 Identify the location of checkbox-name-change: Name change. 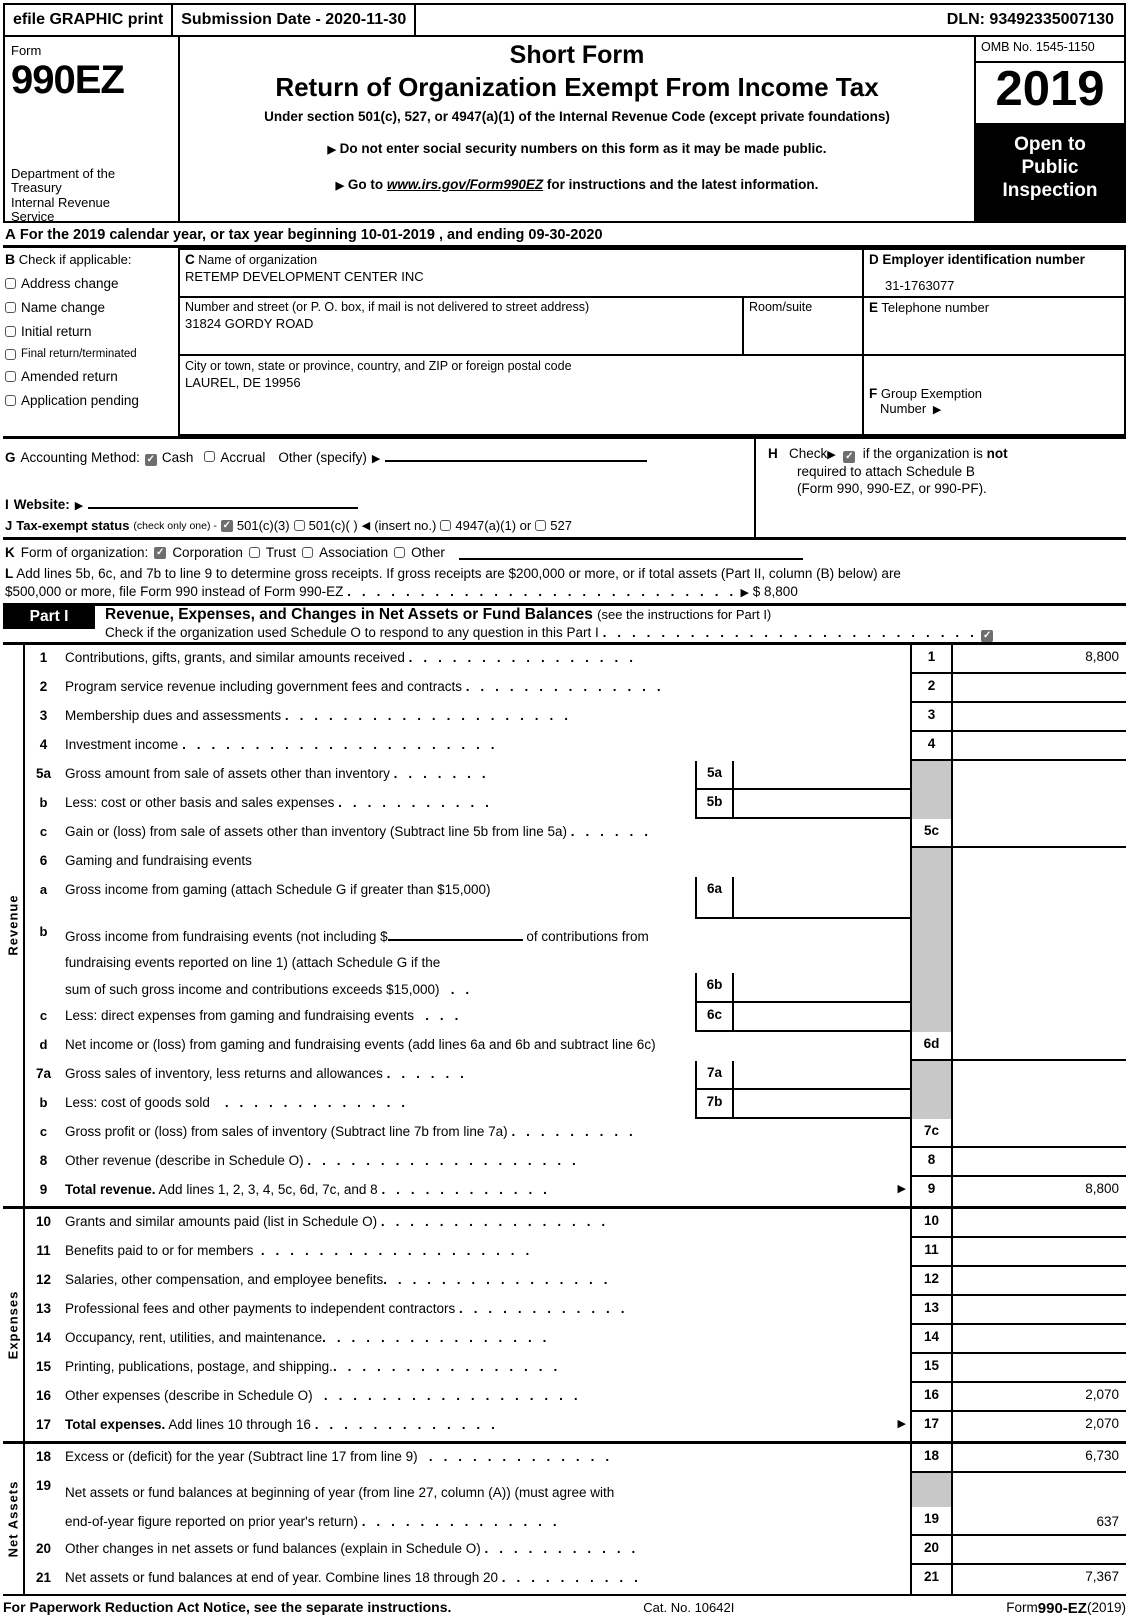
(89, 307).